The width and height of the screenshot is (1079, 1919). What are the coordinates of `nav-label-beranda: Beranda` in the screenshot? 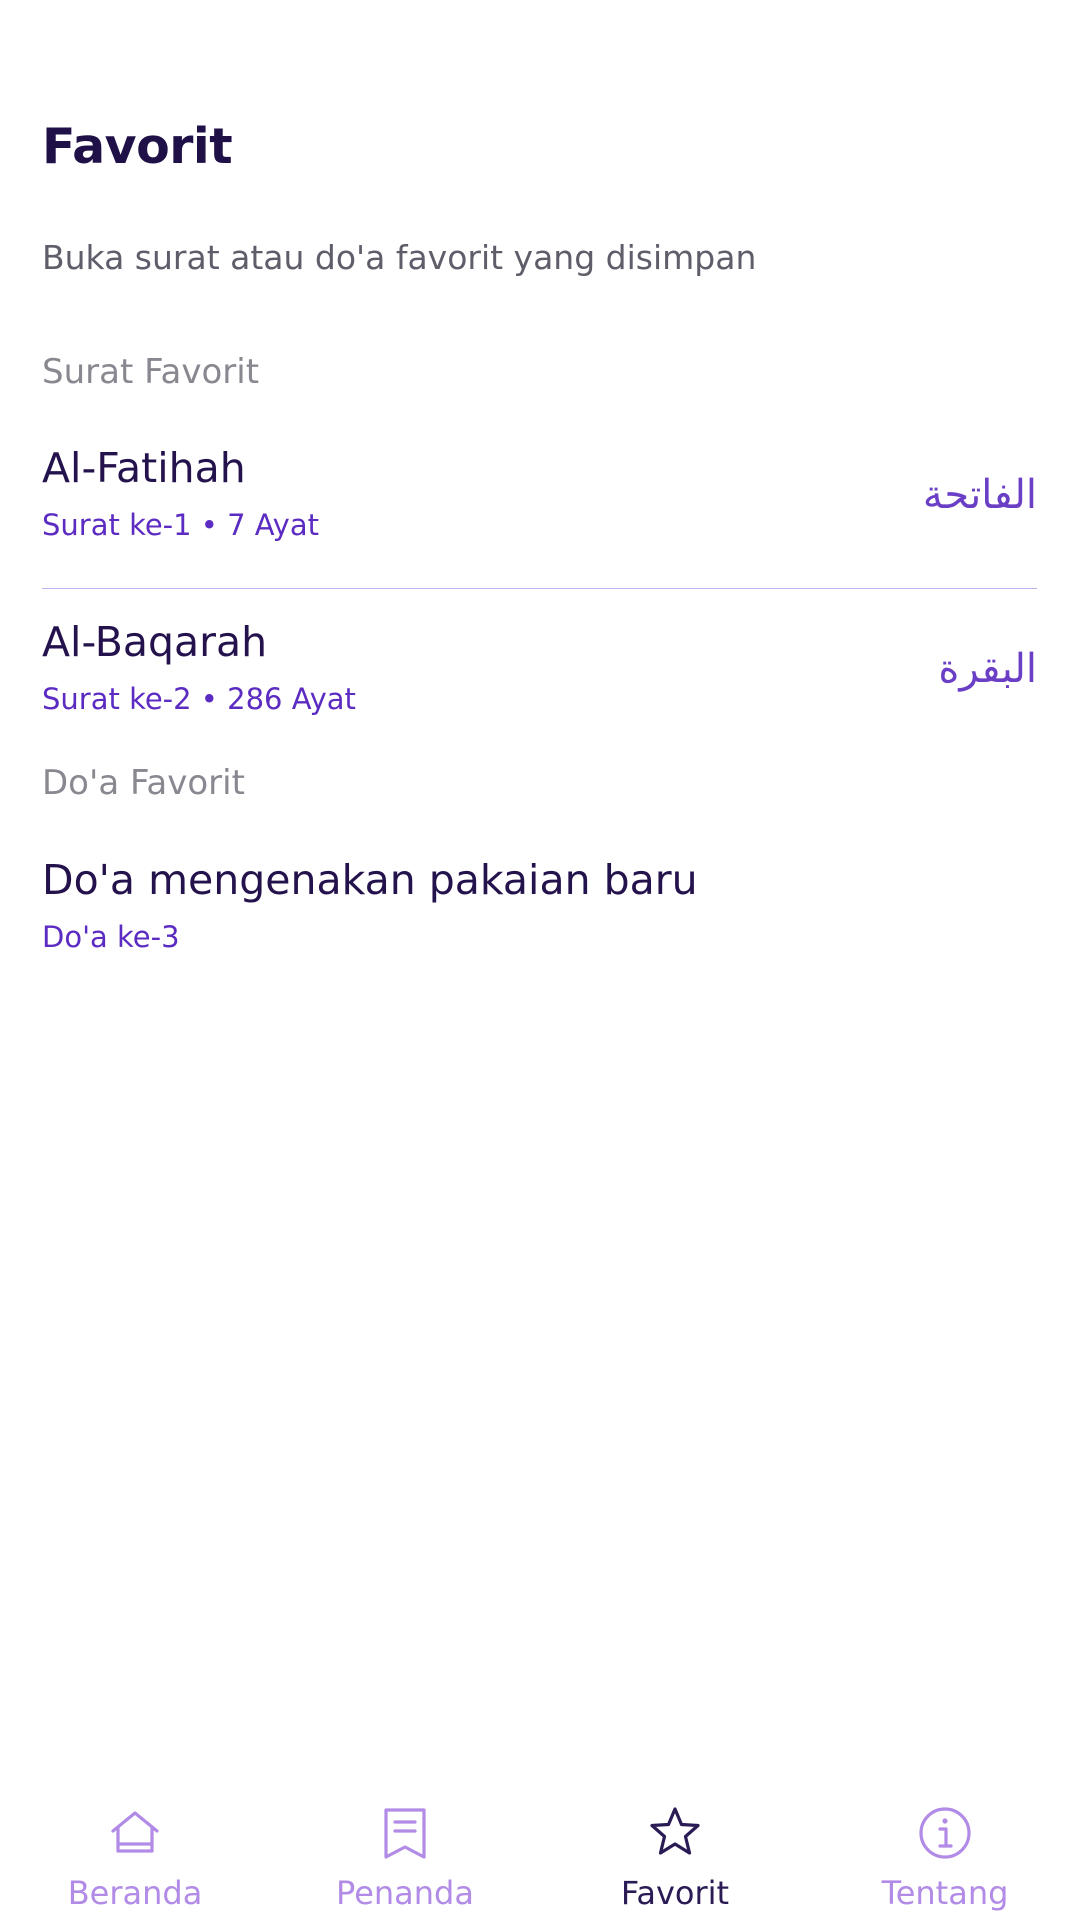 It's located at (135, 1893).